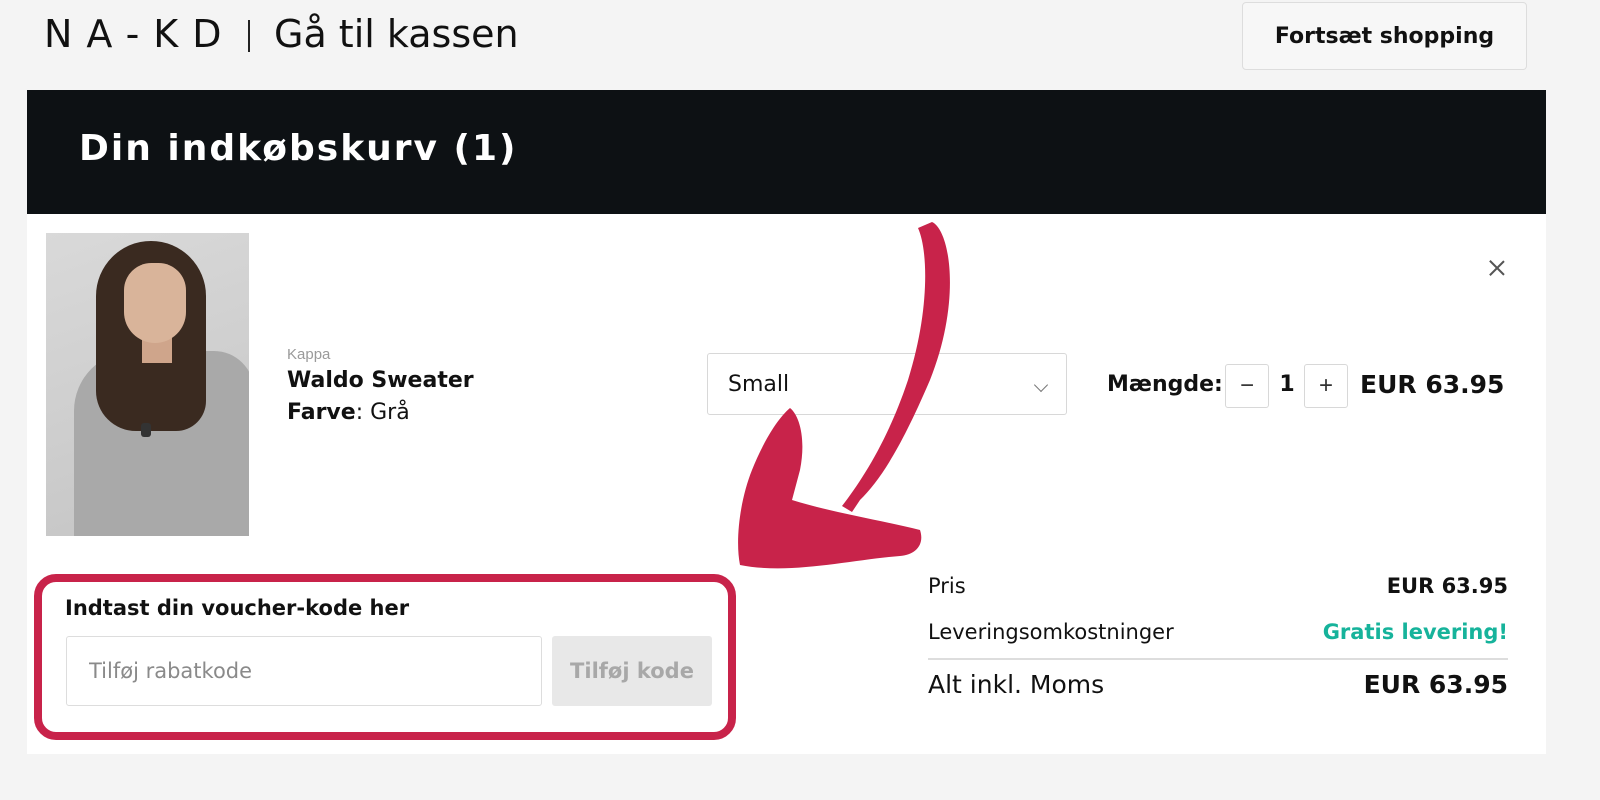 The width and height of the screenshot is (1600, 800). What do you see at coordinates (309, 354) in the screenshot?
I see `product-brand: Kappa` at bounding box center [309, 354].